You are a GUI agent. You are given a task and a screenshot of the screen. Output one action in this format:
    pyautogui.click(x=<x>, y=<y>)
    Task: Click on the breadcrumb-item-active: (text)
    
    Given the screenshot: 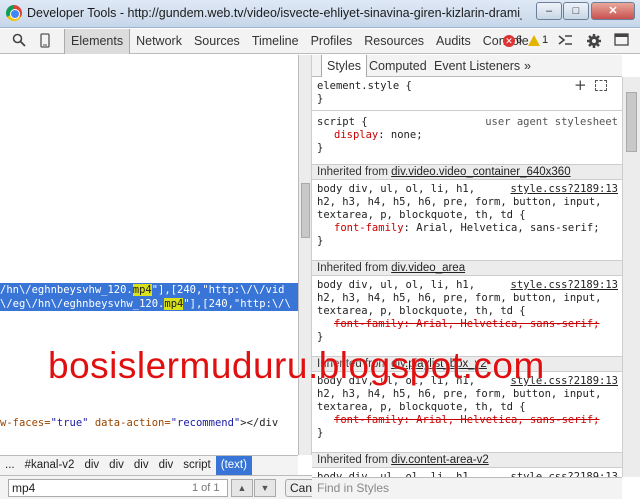 What is the action you would take?
    pyautogui.click(x=233, y=465)
    